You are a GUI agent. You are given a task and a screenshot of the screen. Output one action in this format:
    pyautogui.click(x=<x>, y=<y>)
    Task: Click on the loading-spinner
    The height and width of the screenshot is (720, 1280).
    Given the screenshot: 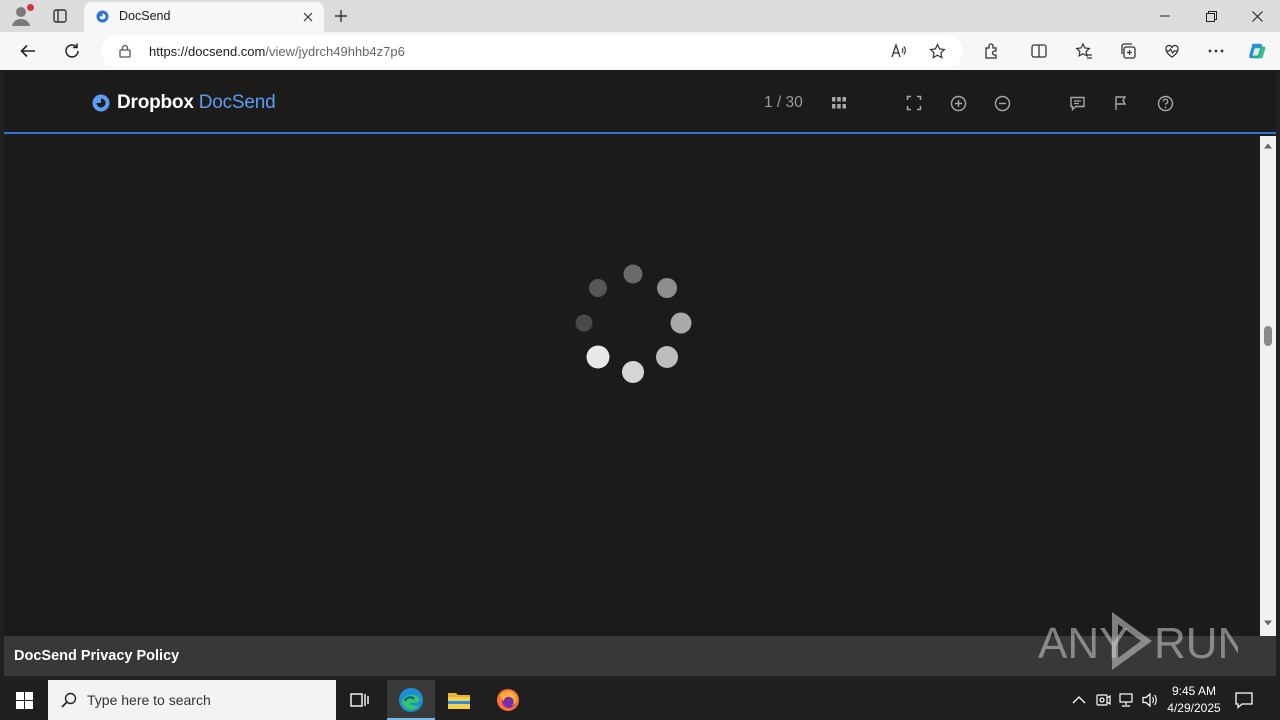 What is the action you would take?
    pyautogui.click(x=633, y=323)
    